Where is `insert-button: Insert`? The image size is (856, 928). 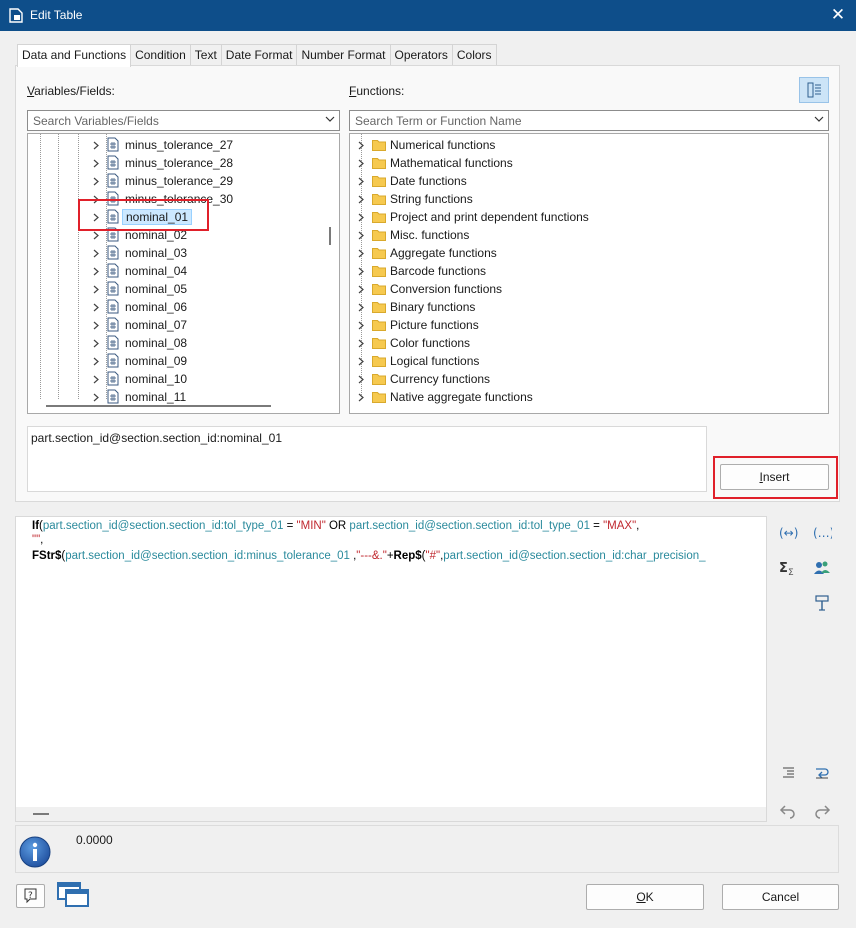
insert-button: Insert is located at coordinates (774, 477).